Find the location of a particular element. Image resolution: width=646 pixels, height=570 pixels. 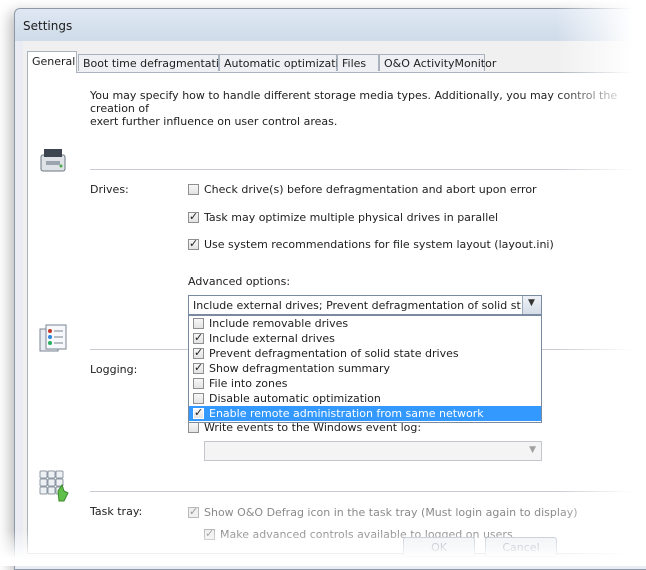

task-tray-label: Task tray: is located at coordinates (116, 511).